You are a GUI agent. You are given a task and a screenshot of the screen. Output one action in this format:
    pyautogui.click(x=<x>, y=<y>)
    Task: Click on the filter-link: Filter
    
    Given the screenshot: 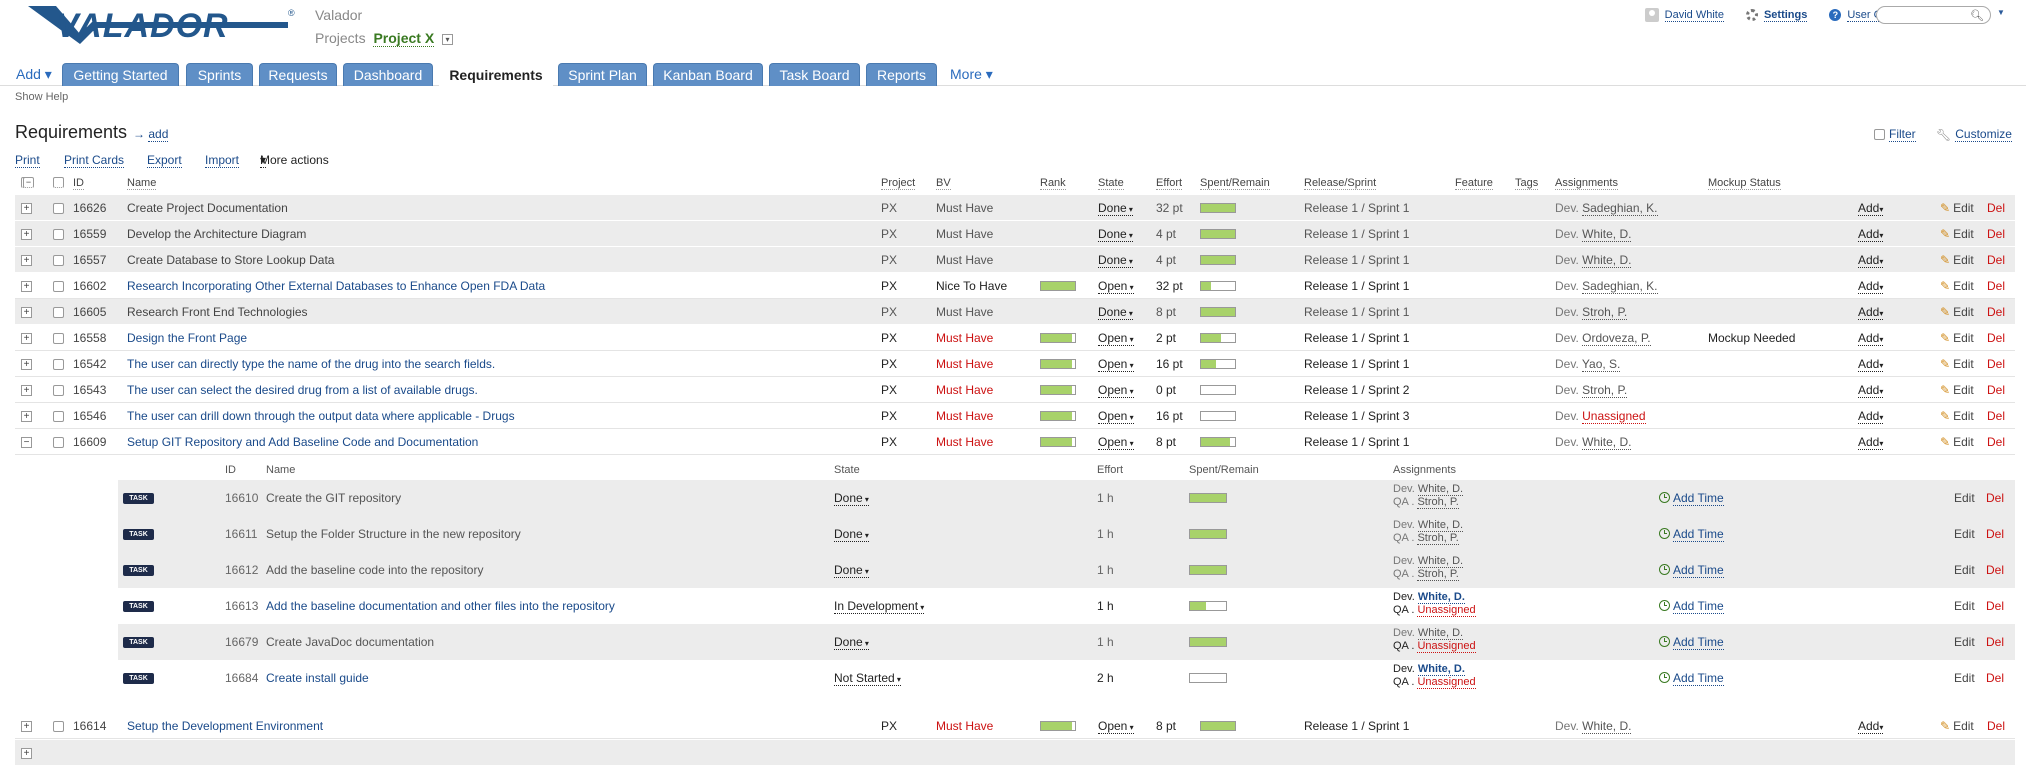 What is the action you would take?
    pyautogui.click(x=1902, y=134)
    